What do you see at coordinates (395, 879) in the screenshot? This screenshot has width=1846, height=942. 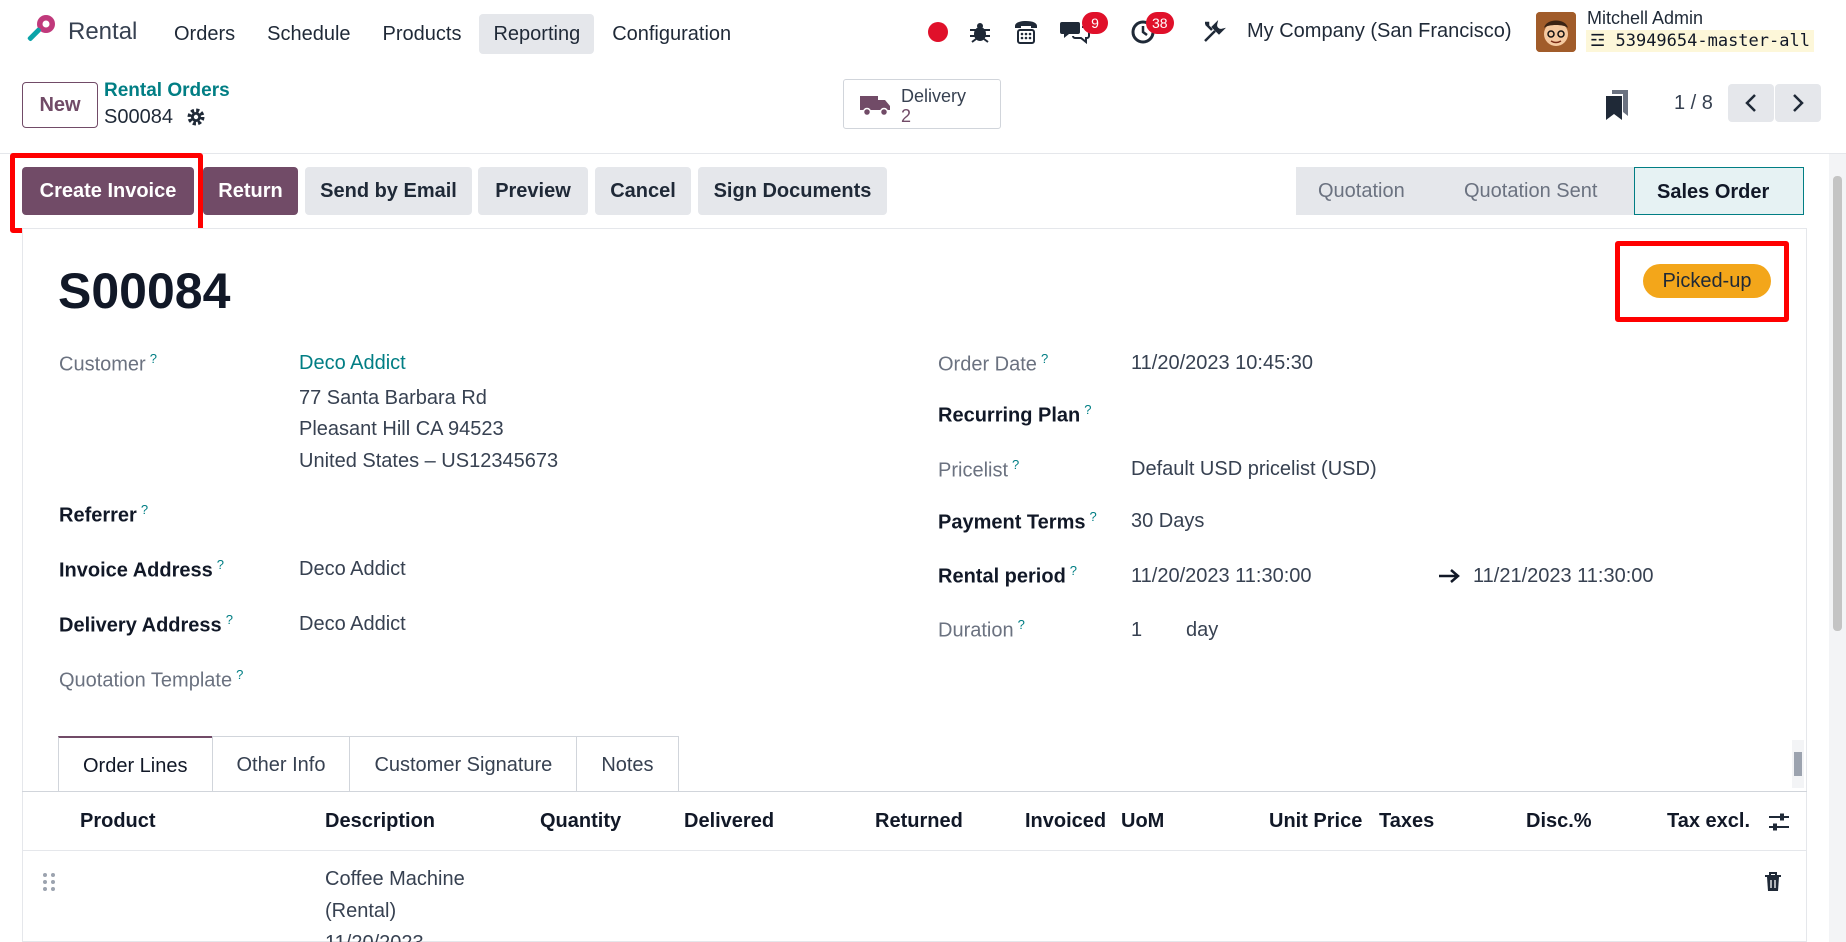 I see `row-description-line1: Coffee Machine` at bounding box center [395, 879].